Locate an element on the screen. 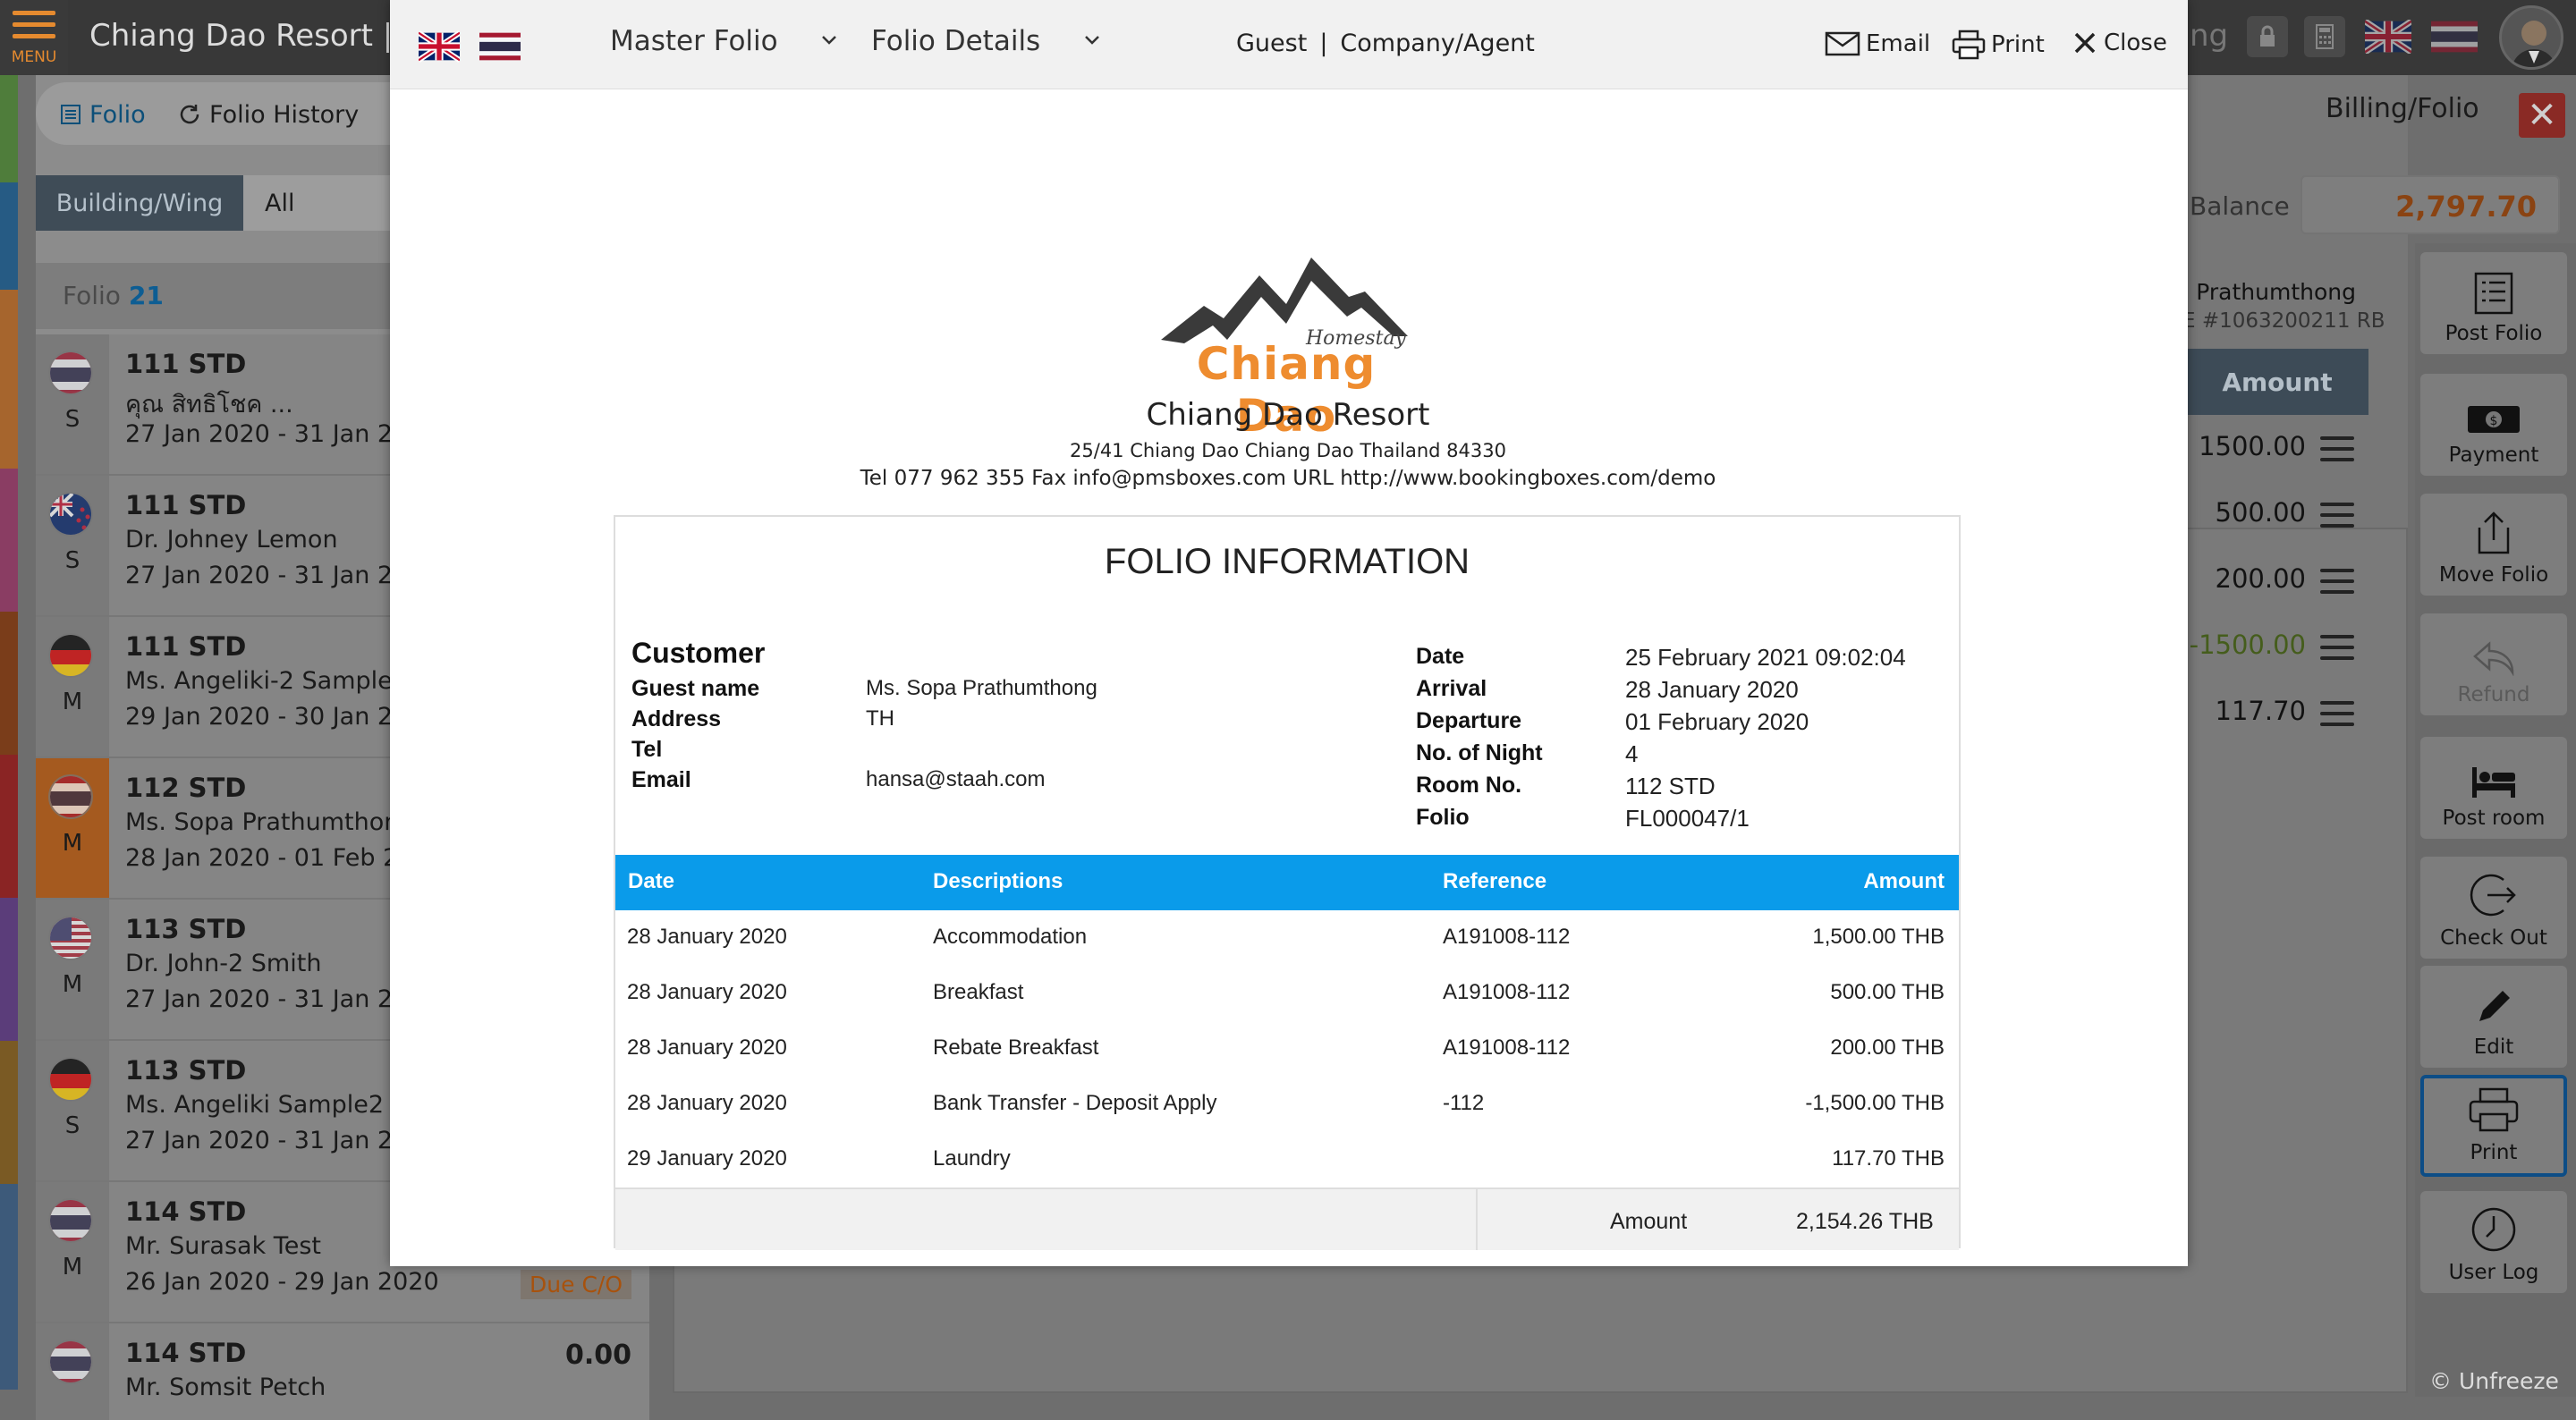  user-log-button: User Log is located at coordinates (2493, 1242).